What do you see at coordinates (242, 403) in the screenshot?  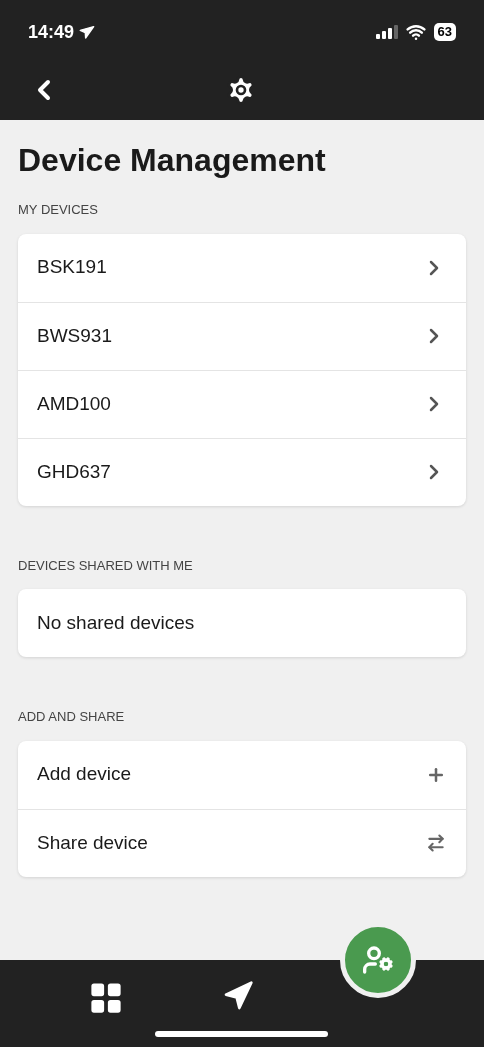 I see `list-row: AMD100` at bounding box center [242, 403].